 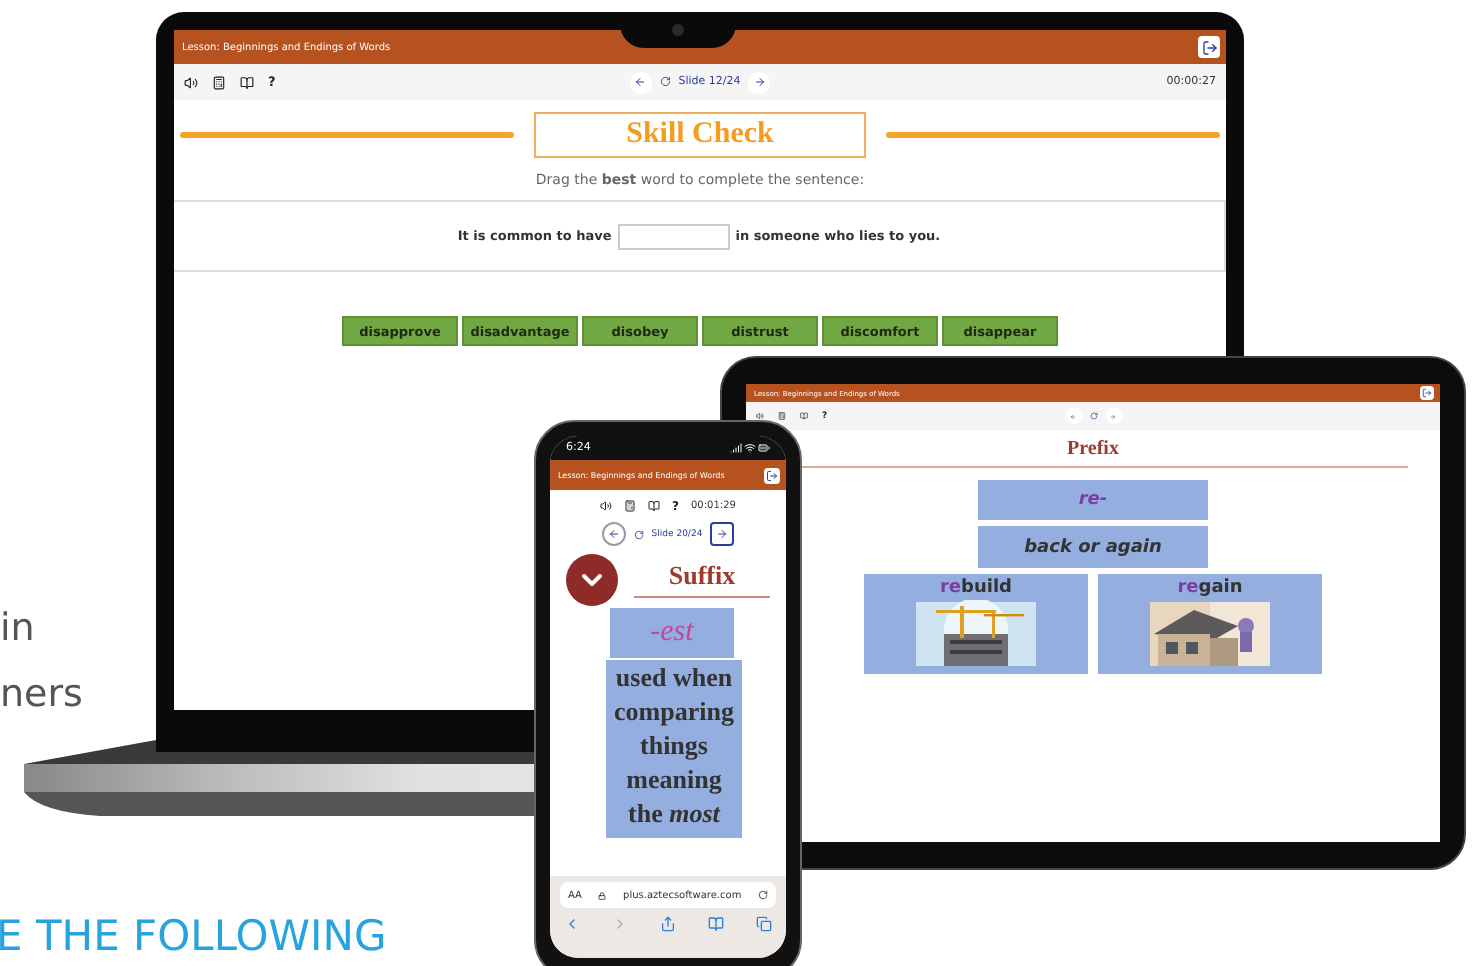 I want to click on next-button, so click(x=722, y=534).